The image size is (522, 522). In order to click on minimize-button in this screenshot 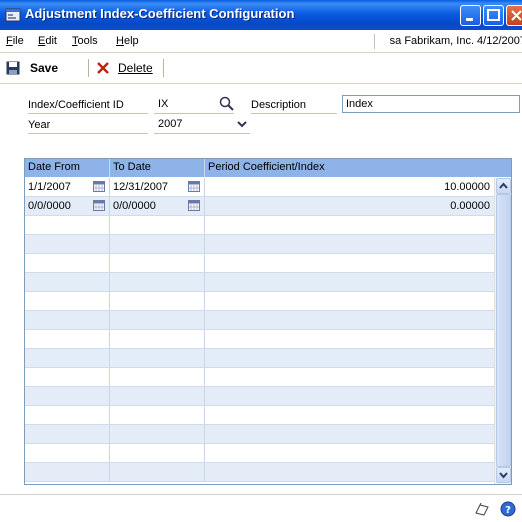, I will do `click(470, 15)`.